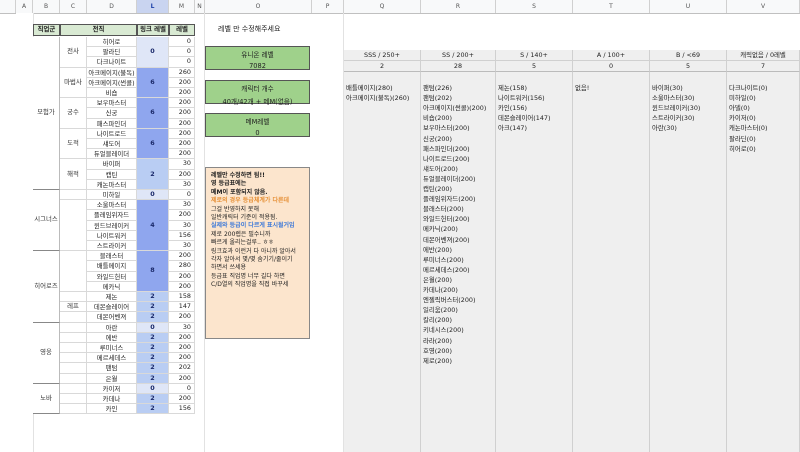 The image size is (800, 452). Describe the element at coordinates (742, 118) in the screenshot. I see `tier-item: 카이저(0)` at that location.